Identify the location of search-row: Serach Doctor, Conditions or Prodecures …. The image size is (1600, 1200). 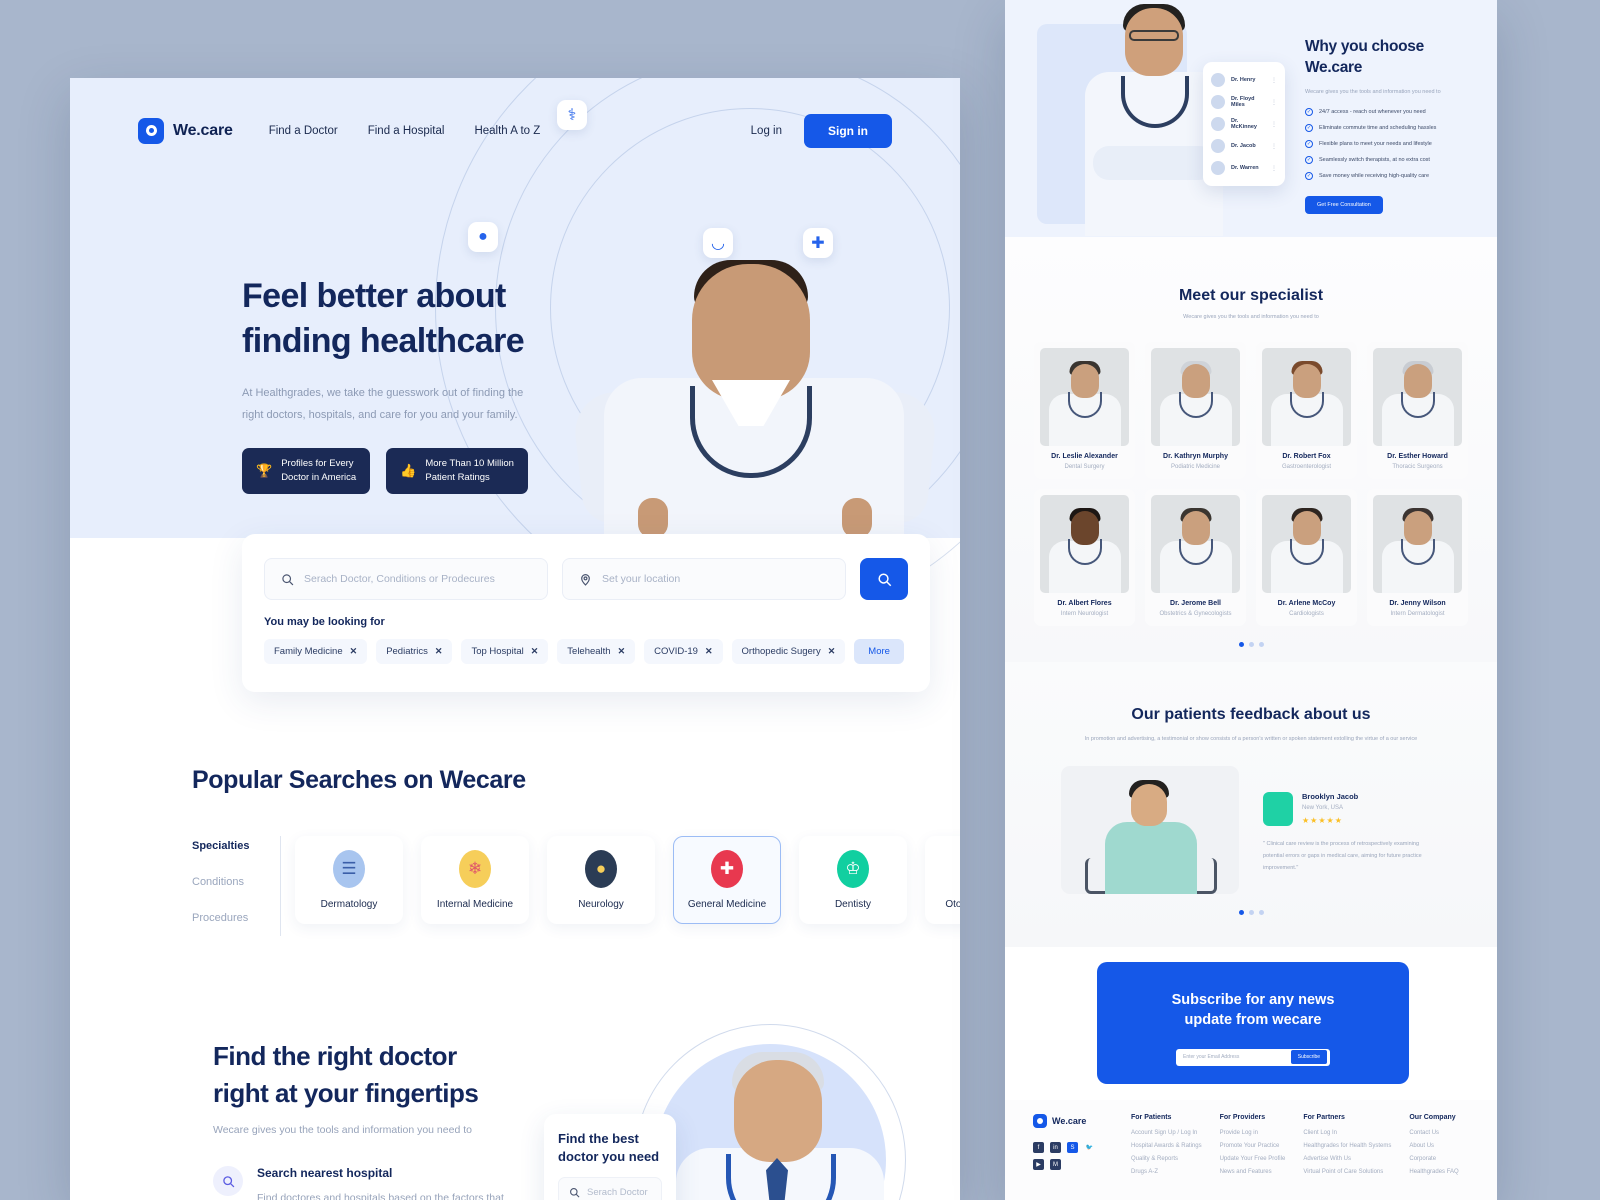
(586, 579).